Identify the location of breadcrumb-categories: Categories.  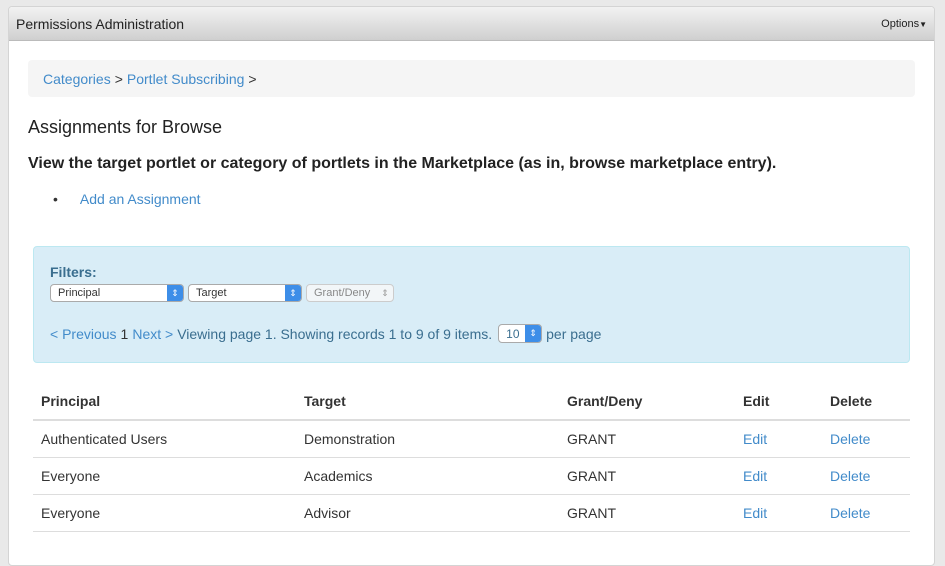
(77, 79).